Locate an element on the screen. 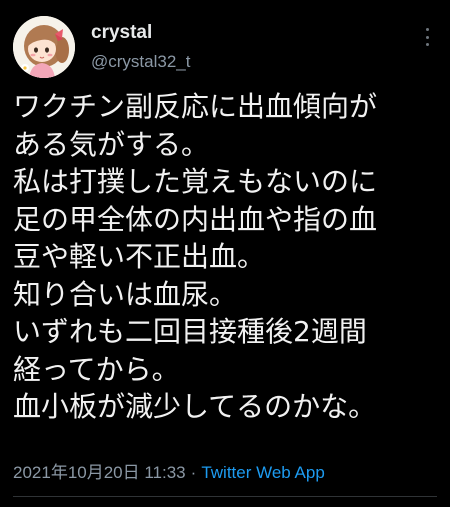 This screenshot has height=507, width=450. author-display-name: crystal is located at coordinates (121, 33).